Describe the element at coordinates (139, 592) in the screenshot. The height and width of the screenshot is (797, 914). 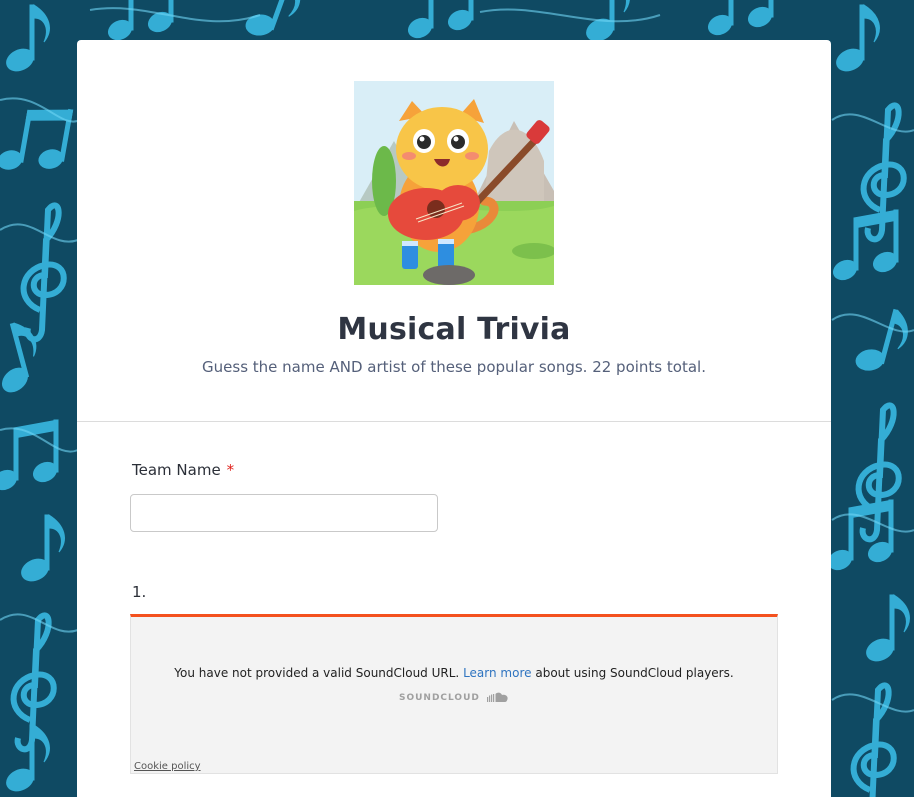
I see `question-1-number: 1.` at that location.